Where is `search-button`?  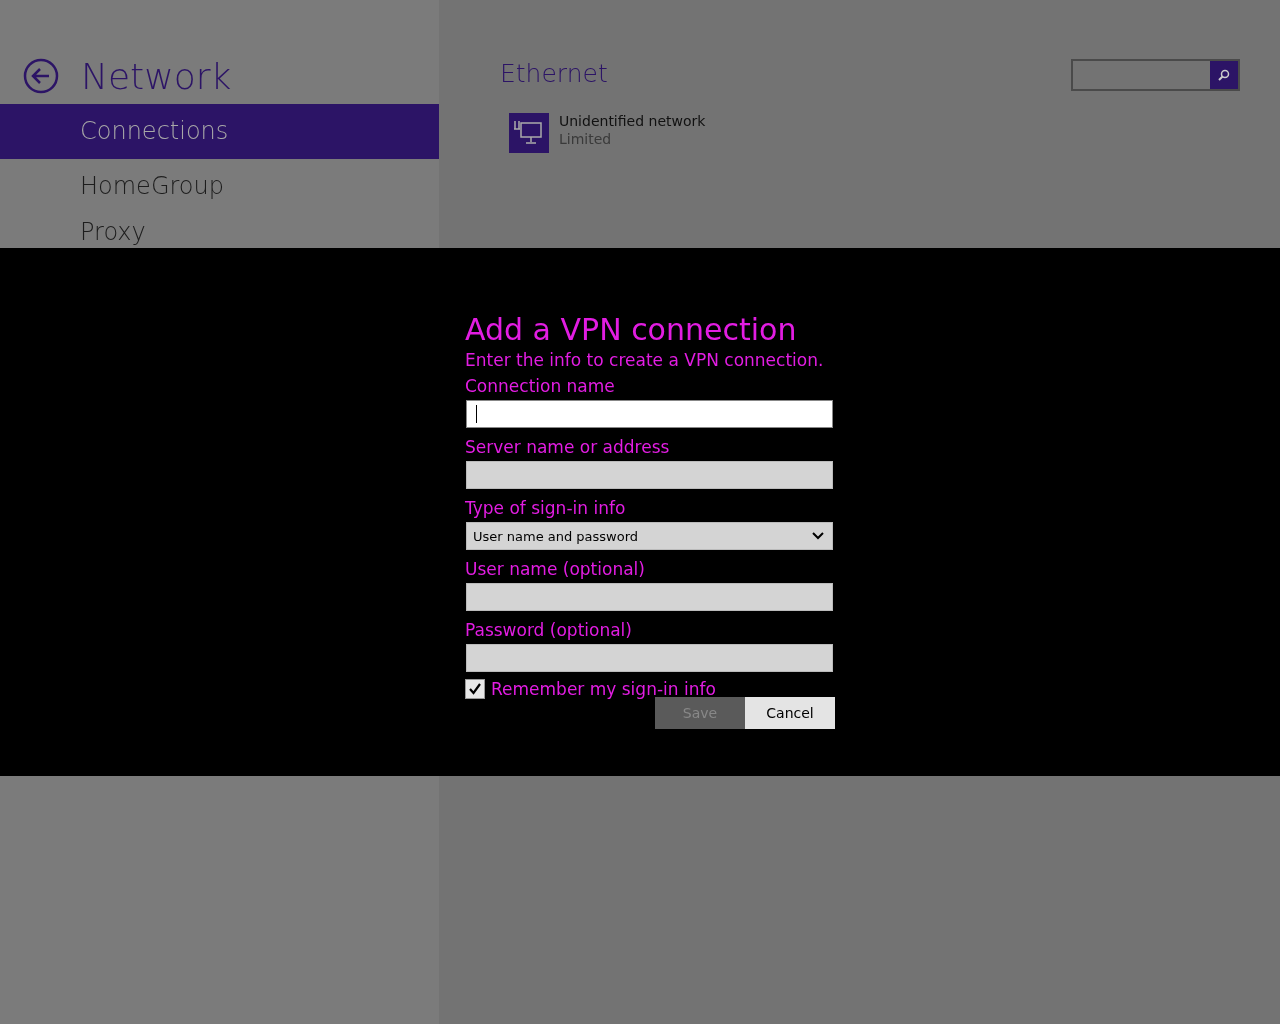
search-button is located at coordinates (1224, 75).